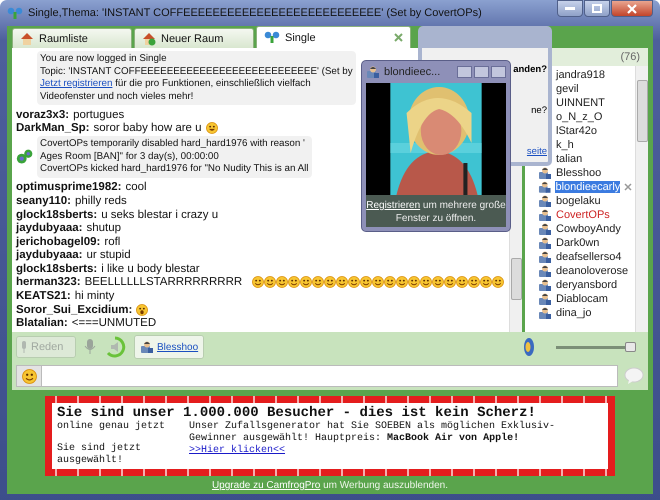  Describe the element at coordinates (74, 310) in the screenshot. I see `chat-username: Soror_Sui_Excidium:` at that location.